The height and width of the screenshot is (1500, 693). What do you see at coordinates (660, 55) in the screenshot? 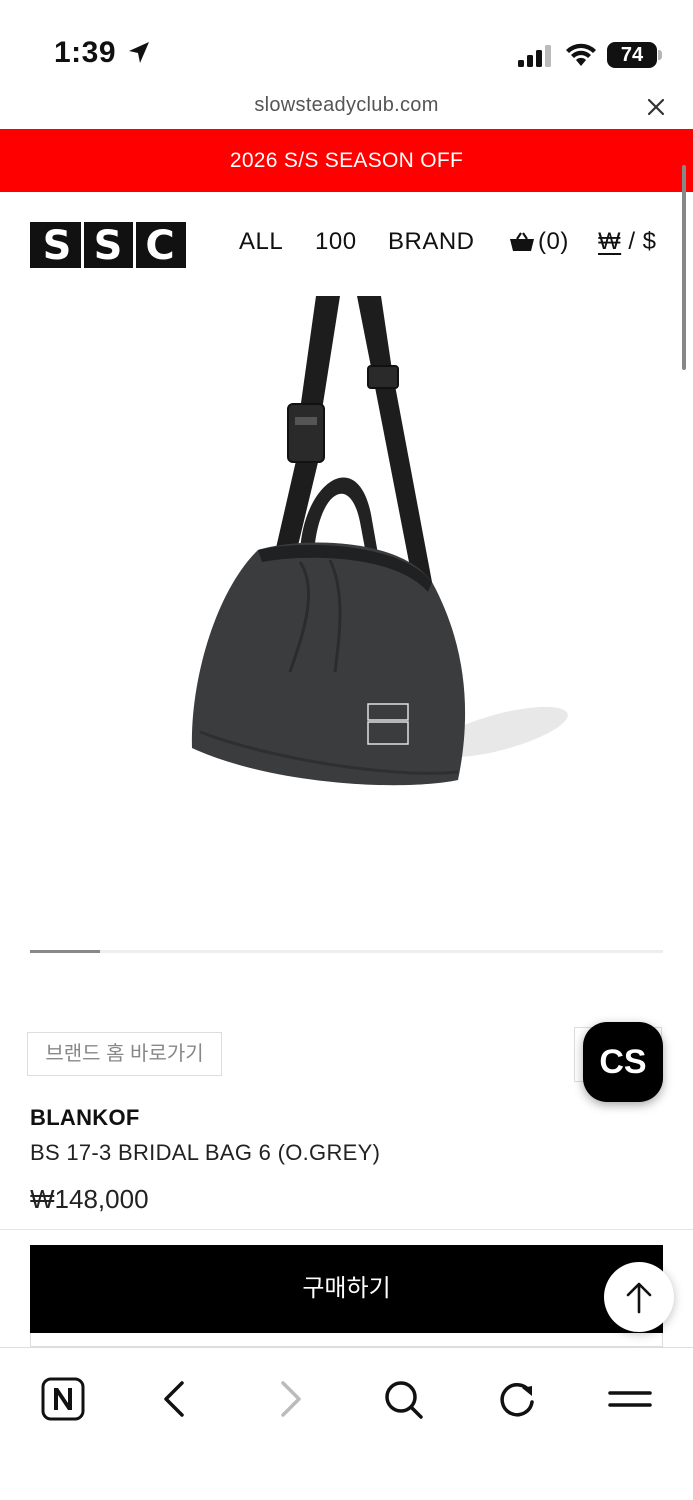
I see `battery-tip` at bounding box center [660, 55].